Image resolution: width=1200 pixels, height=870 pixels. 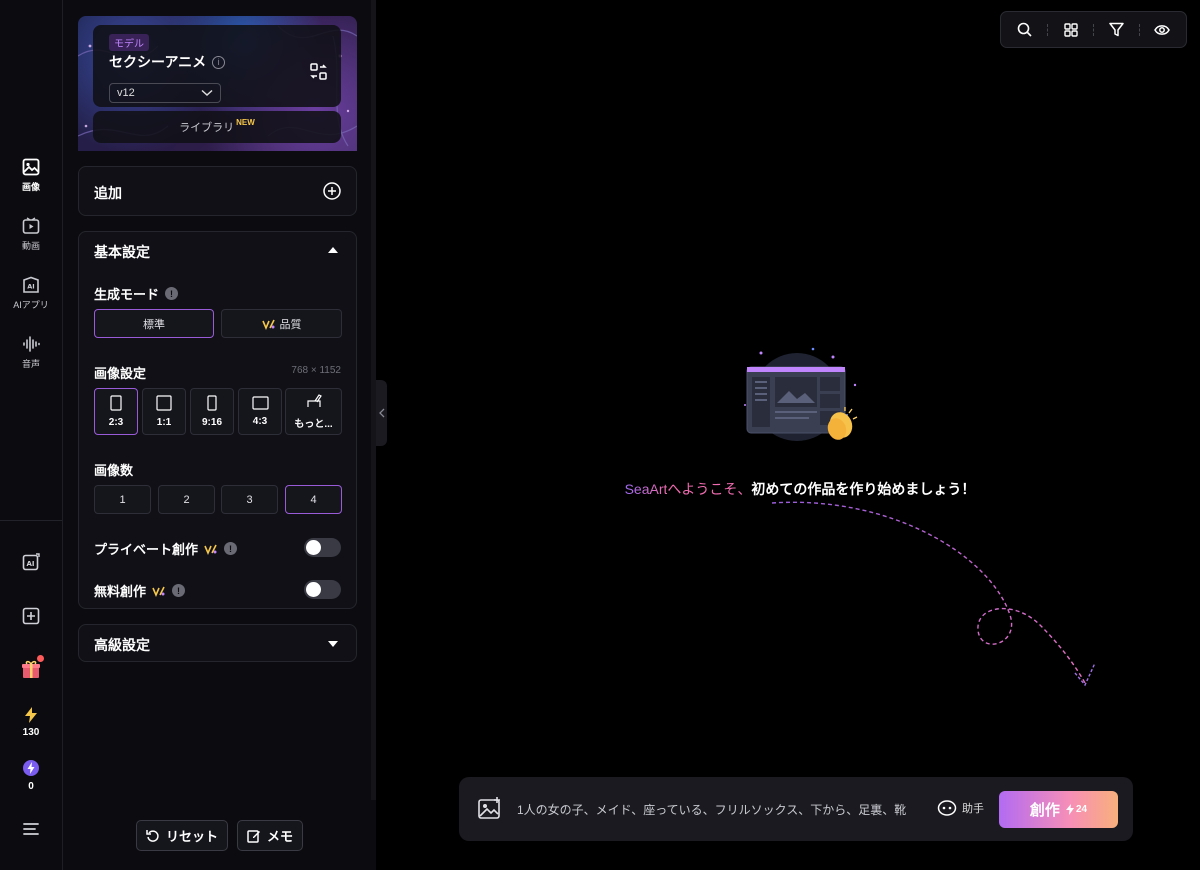 What do you see at coordinates (322, 589) in the screenshot?
I see `free-create-toggle` at bounding box center [322, 589].